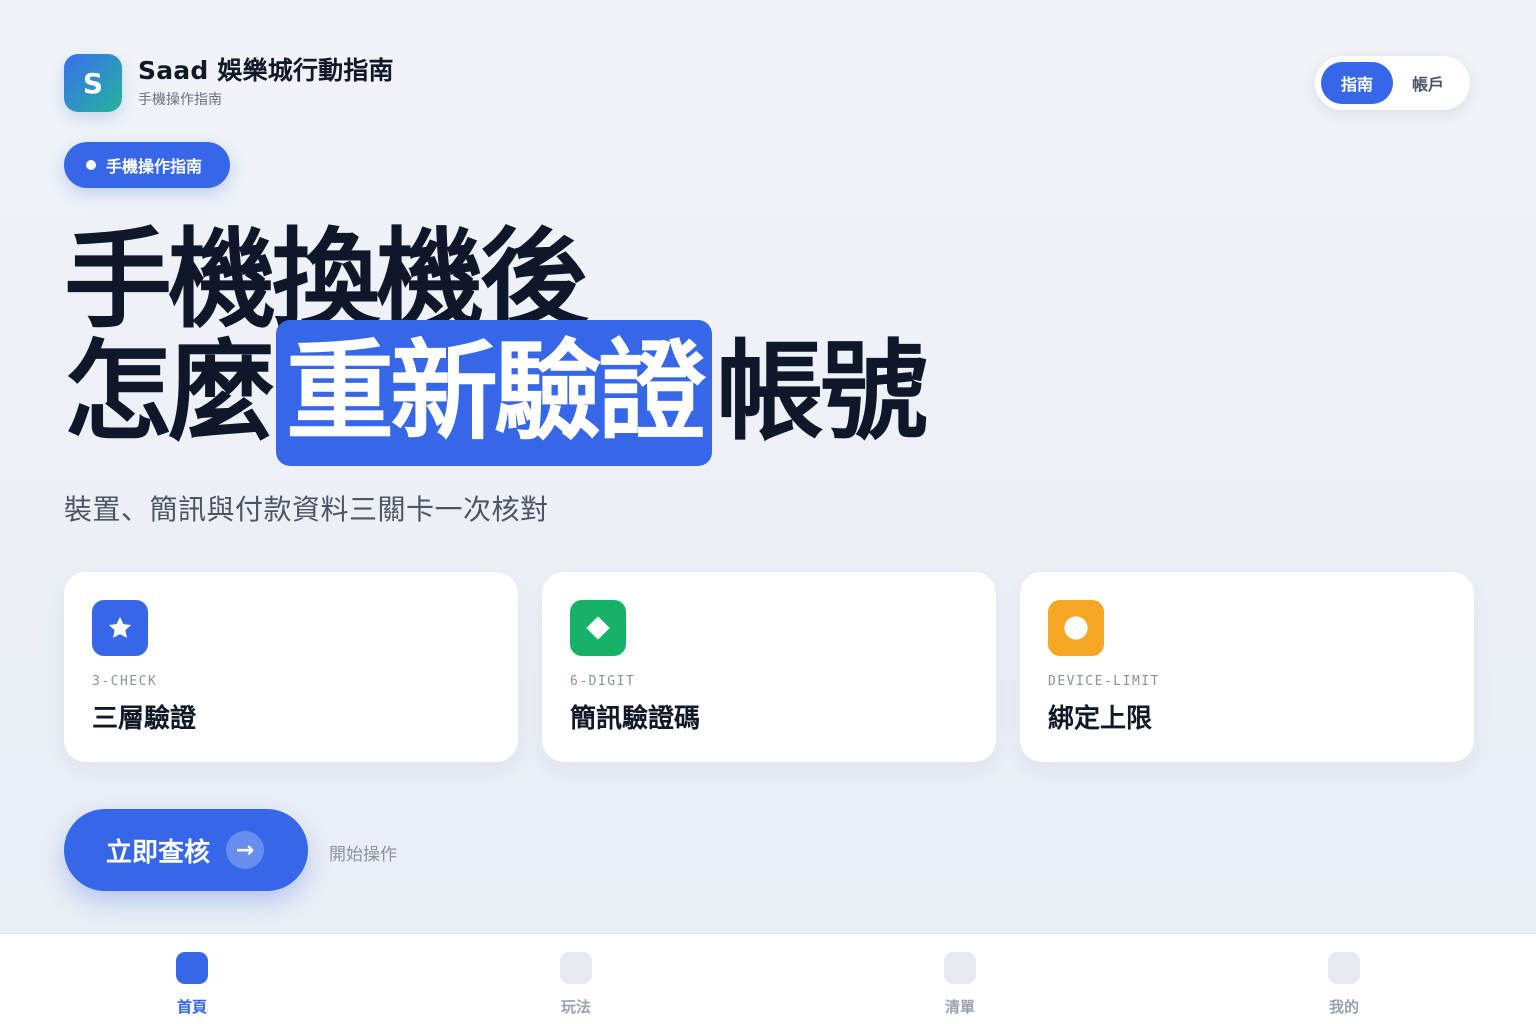 The width and height of the screenshot is (1536, 1024). Describe the element at coordinates (170, 392) in the screenshot. I see `headline-before: 怎麼` at that location.